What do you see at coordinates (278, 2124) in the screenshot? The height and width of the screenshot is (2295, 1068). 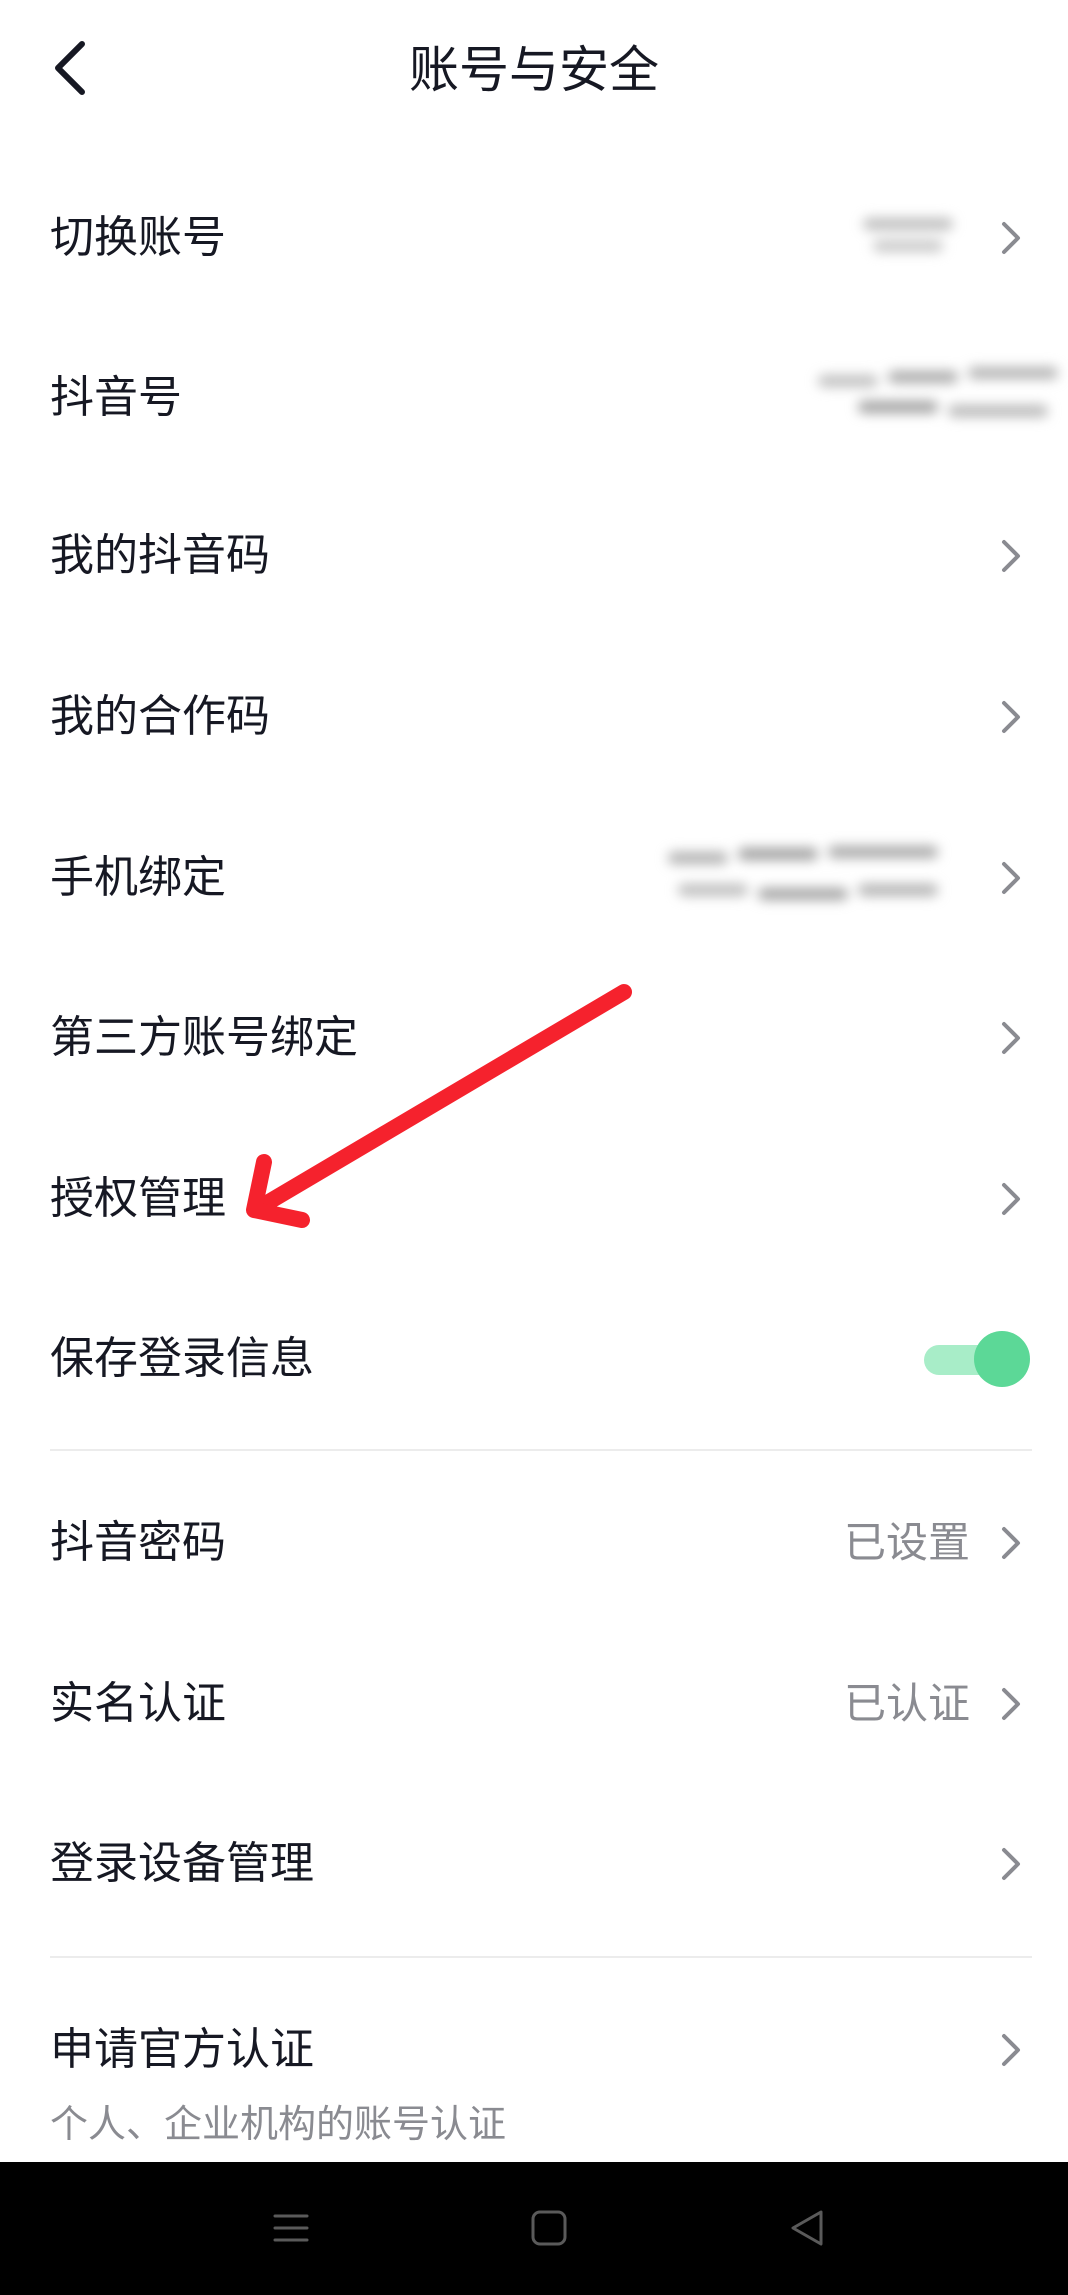 I see `official-verification-sublabel: 个人、企业机构的账号认证` at bounding box center [278, 2124].